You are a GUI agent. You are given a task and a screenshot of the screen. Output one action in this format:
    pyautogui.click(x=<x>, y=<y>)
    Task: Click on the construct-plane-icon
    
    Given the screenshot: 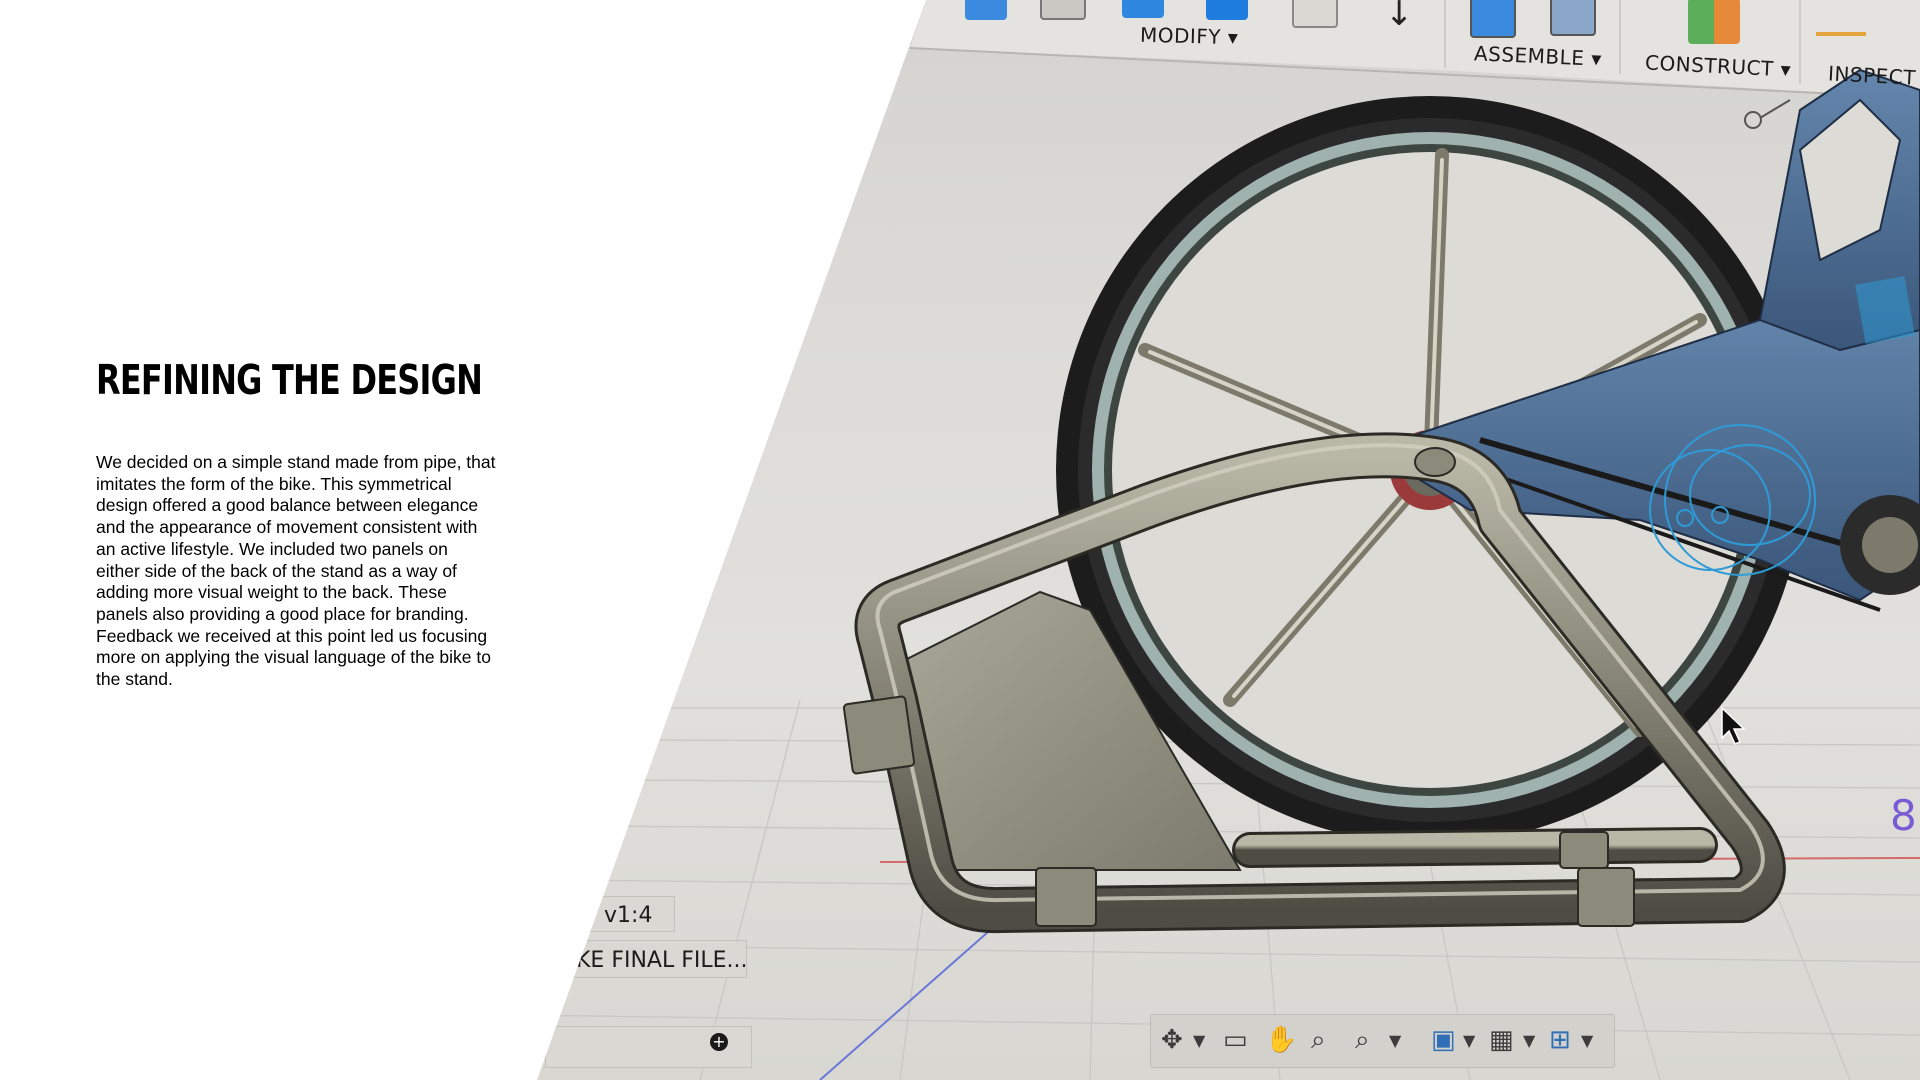 What is the action you would take?
    pyautogui.click(x=1714, y=22)
    